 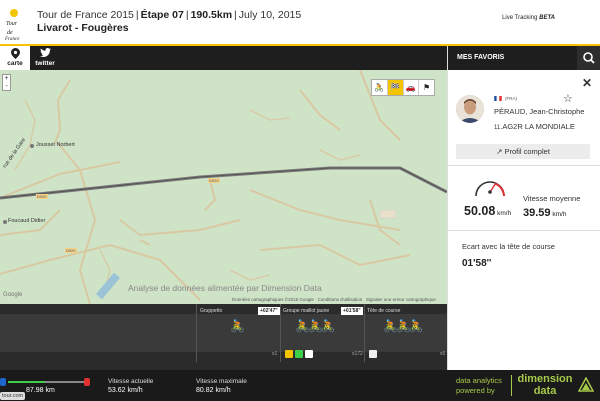 I want to click on tab-label: carte, so click(x=15, y=63).